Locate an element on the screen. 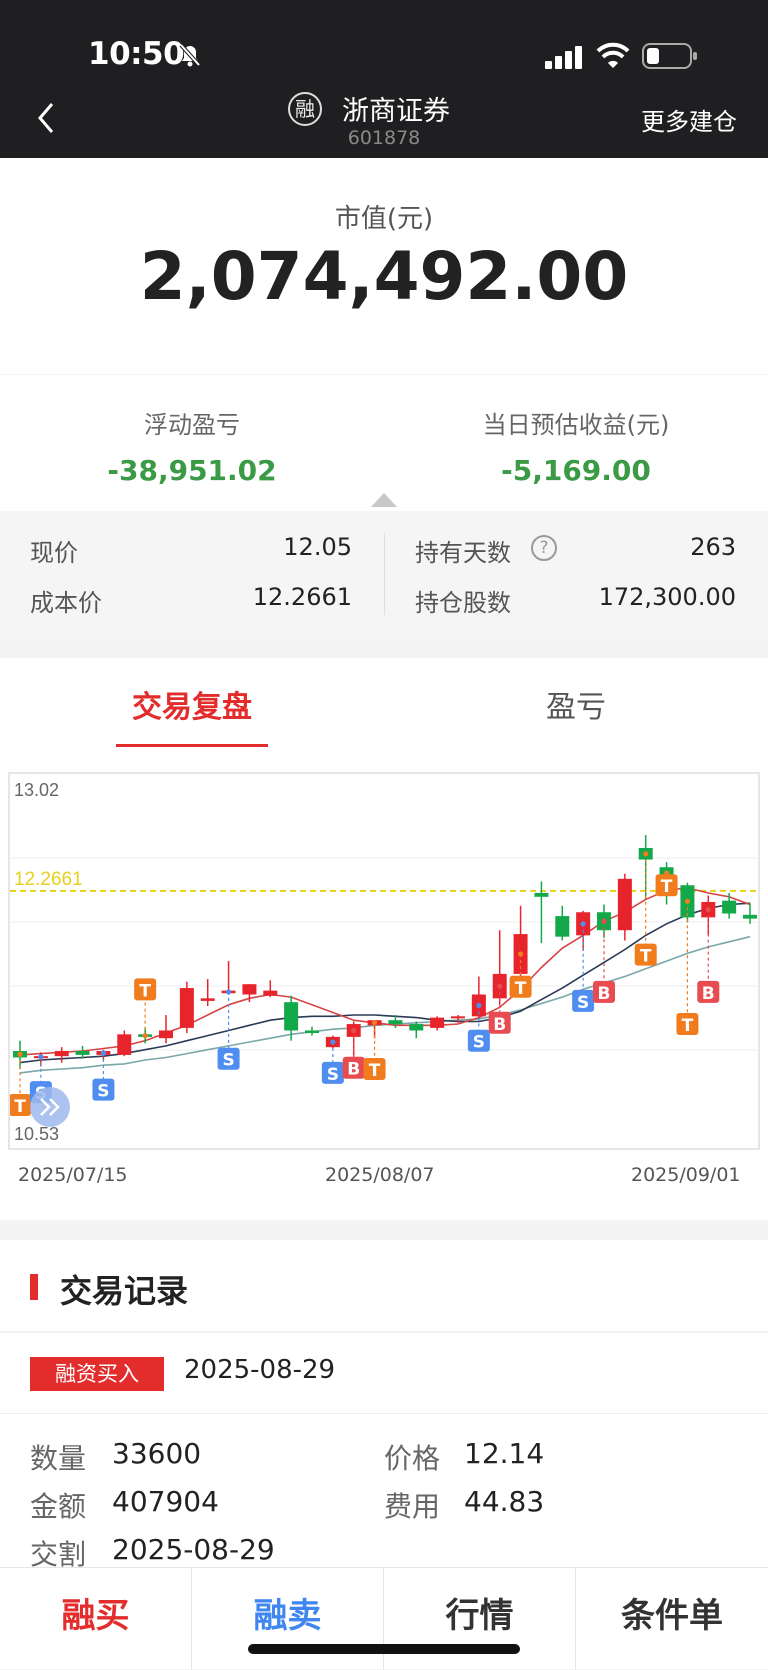 Image resolution: width=768 pixels, height=1670 pixels. cellular-signal-icon is located at coordinates (563, 57).